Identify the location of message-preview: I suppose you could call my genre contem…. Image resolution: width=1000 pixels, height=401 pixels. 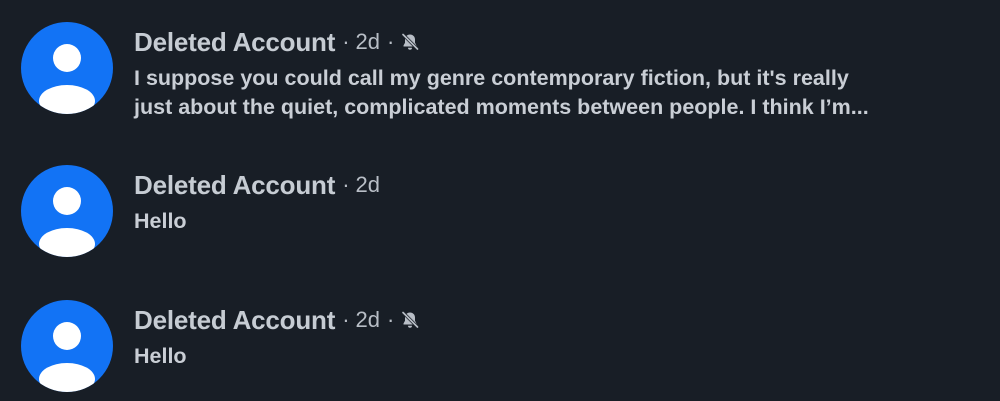
(544, 93).